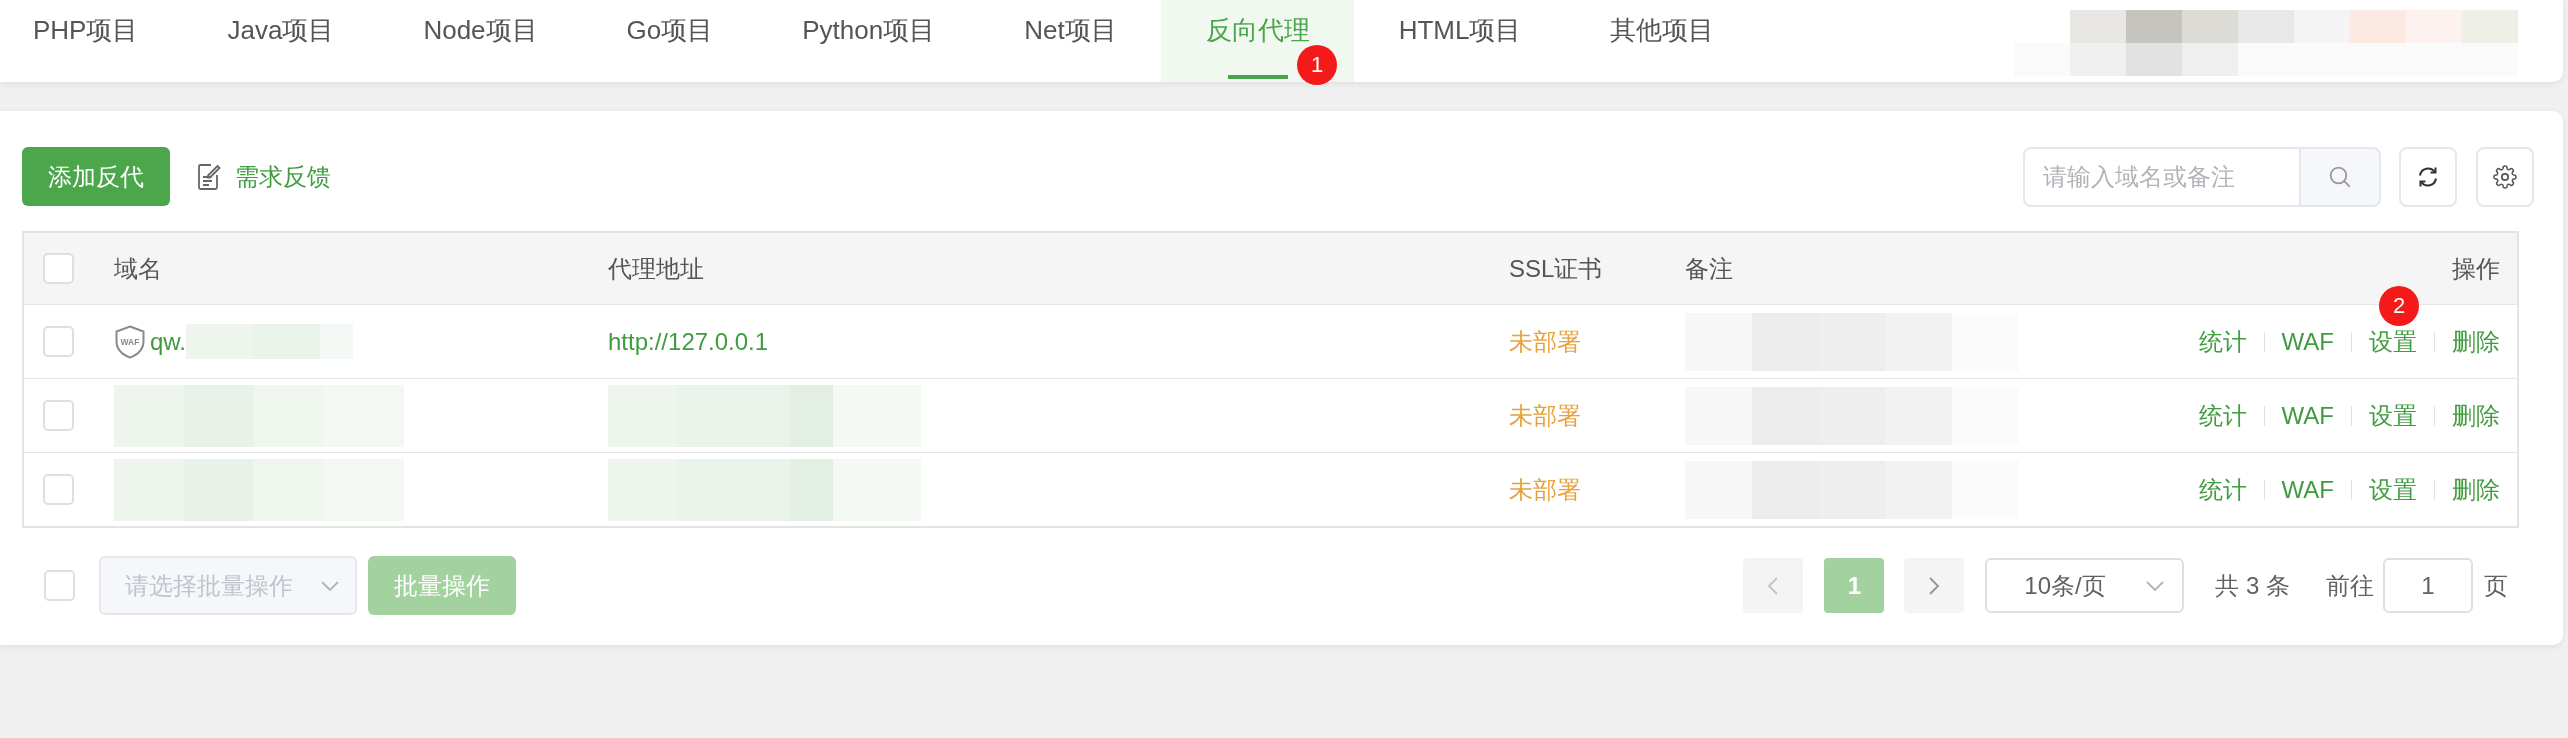 This screenshot has height=738, width=2568. I want to click on column-header: 代理地址, so click(656, 268).